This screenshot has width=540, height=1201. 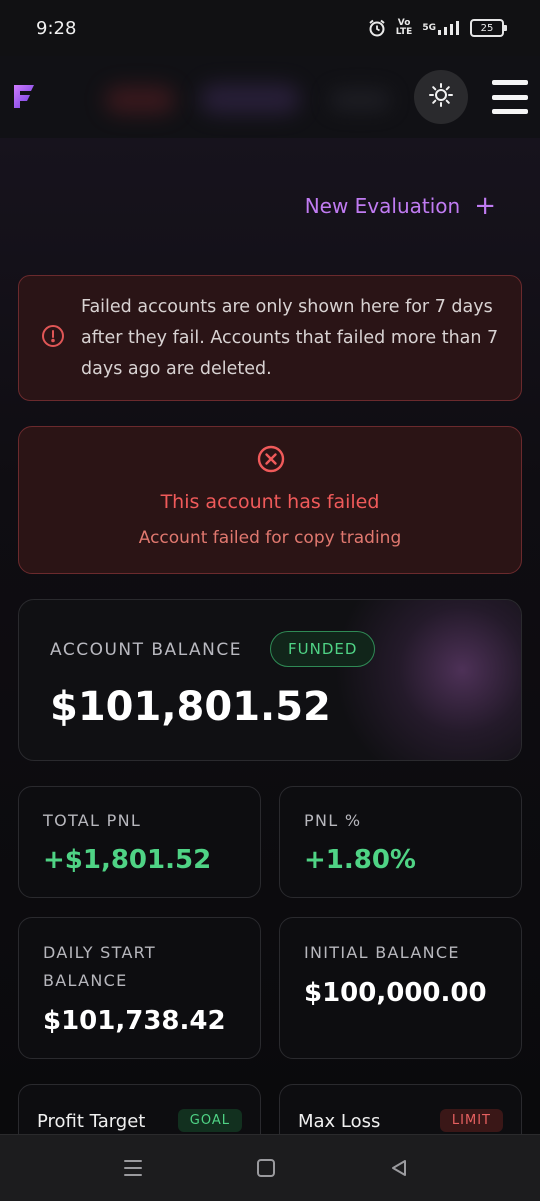 I want to click on alarm-icon, so click(x=377, y=28).